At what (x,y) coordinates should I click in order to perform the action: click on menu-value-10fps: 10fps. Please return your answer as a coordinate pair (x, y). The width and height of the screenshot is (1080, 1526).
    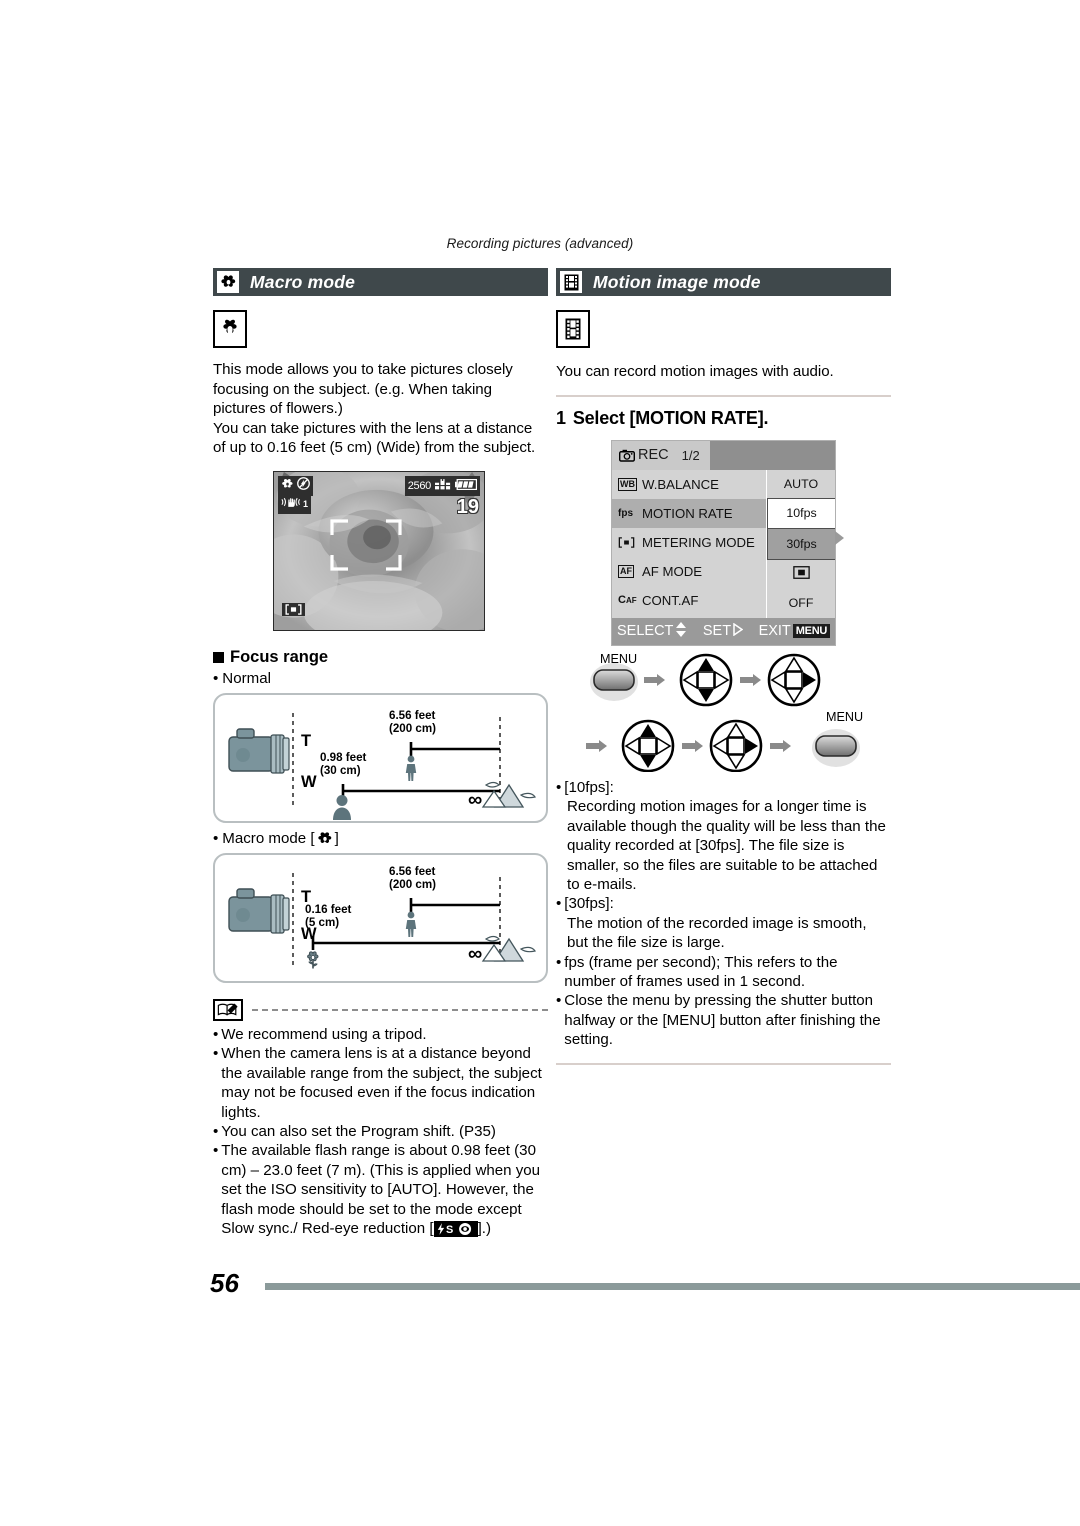
    Looking at the image, I should click on (801, 513).